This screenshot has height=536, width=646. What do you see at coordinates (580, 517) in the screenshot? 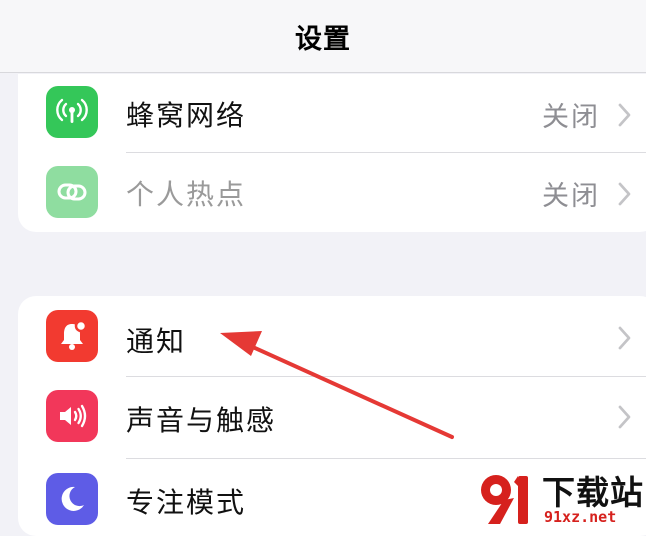
I see `watermark-url: 91xz.net` at bounding box center [580, 517].